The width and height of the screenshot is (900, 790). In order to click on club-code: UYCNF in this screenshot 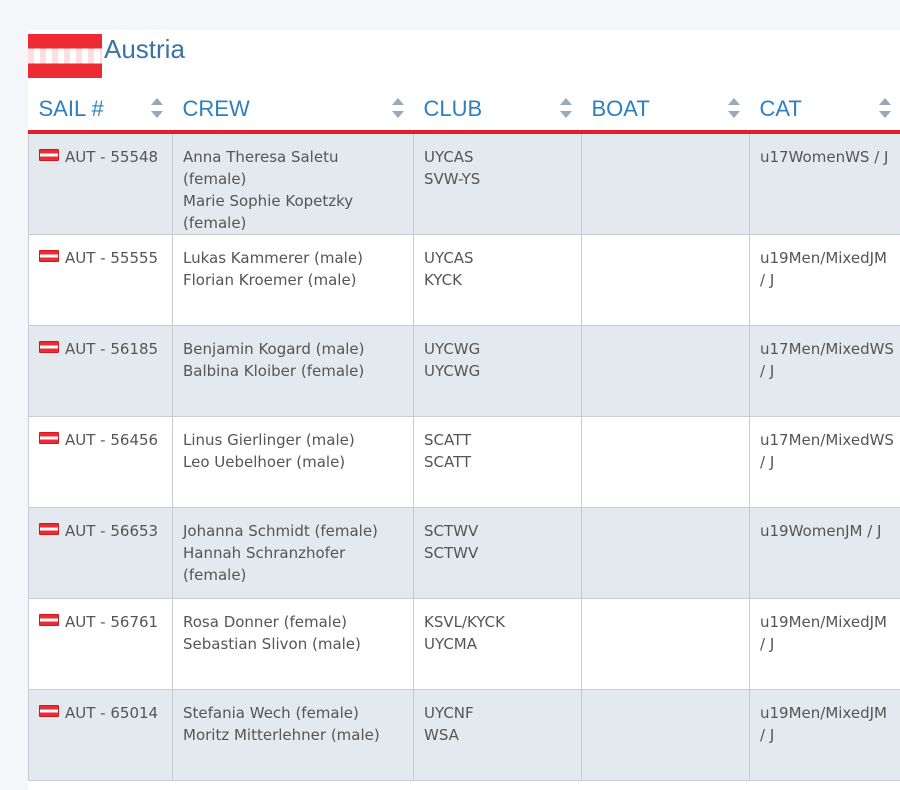, I will do `click(449, 713)`.